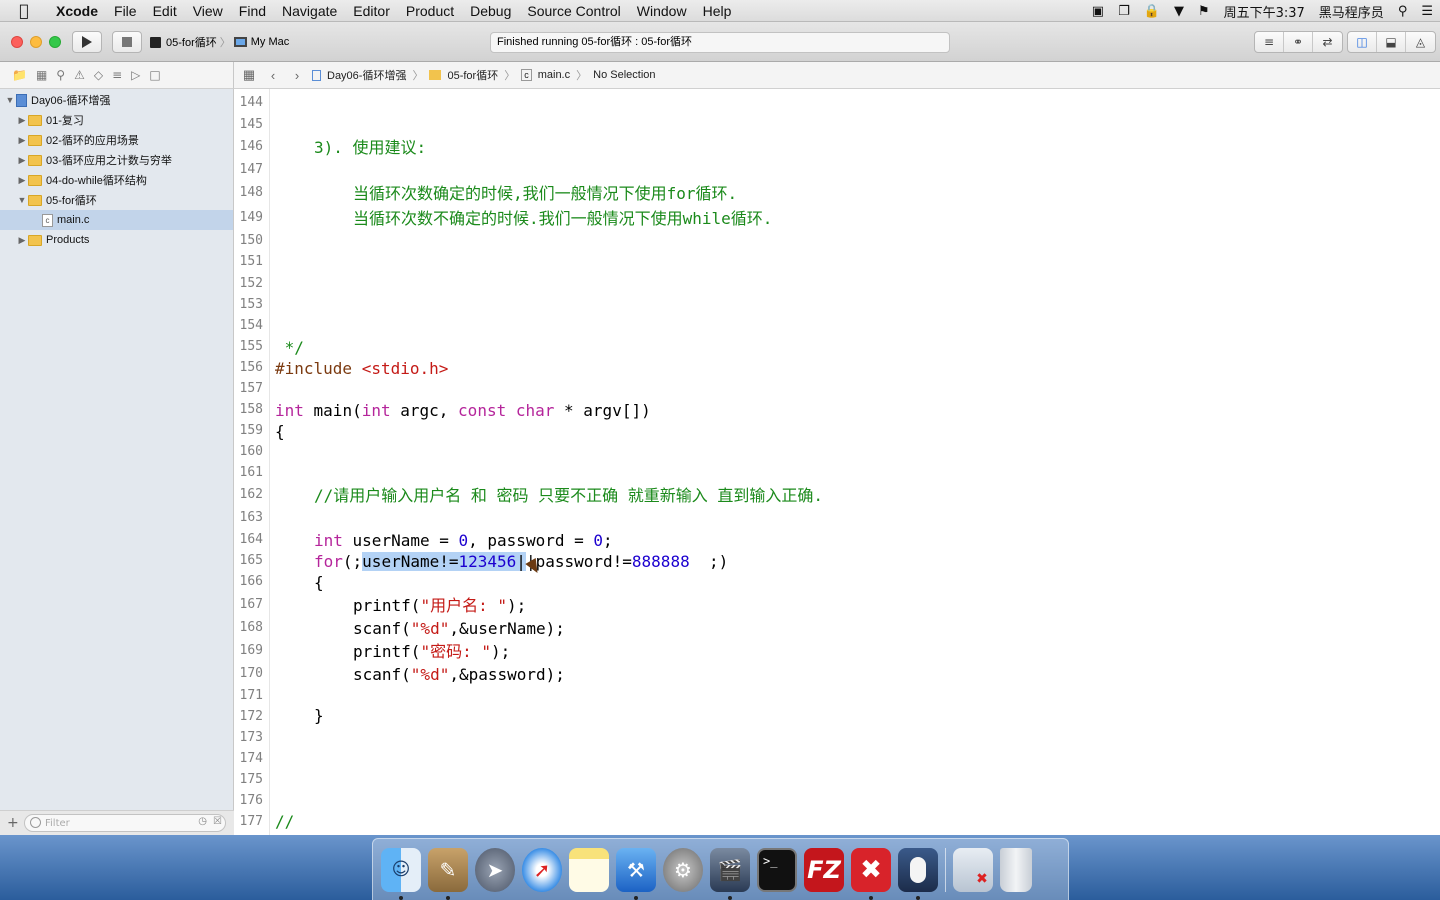 This screenshot has height=900, width=1440. I want to click on line-number: 158, so click(251, 409).